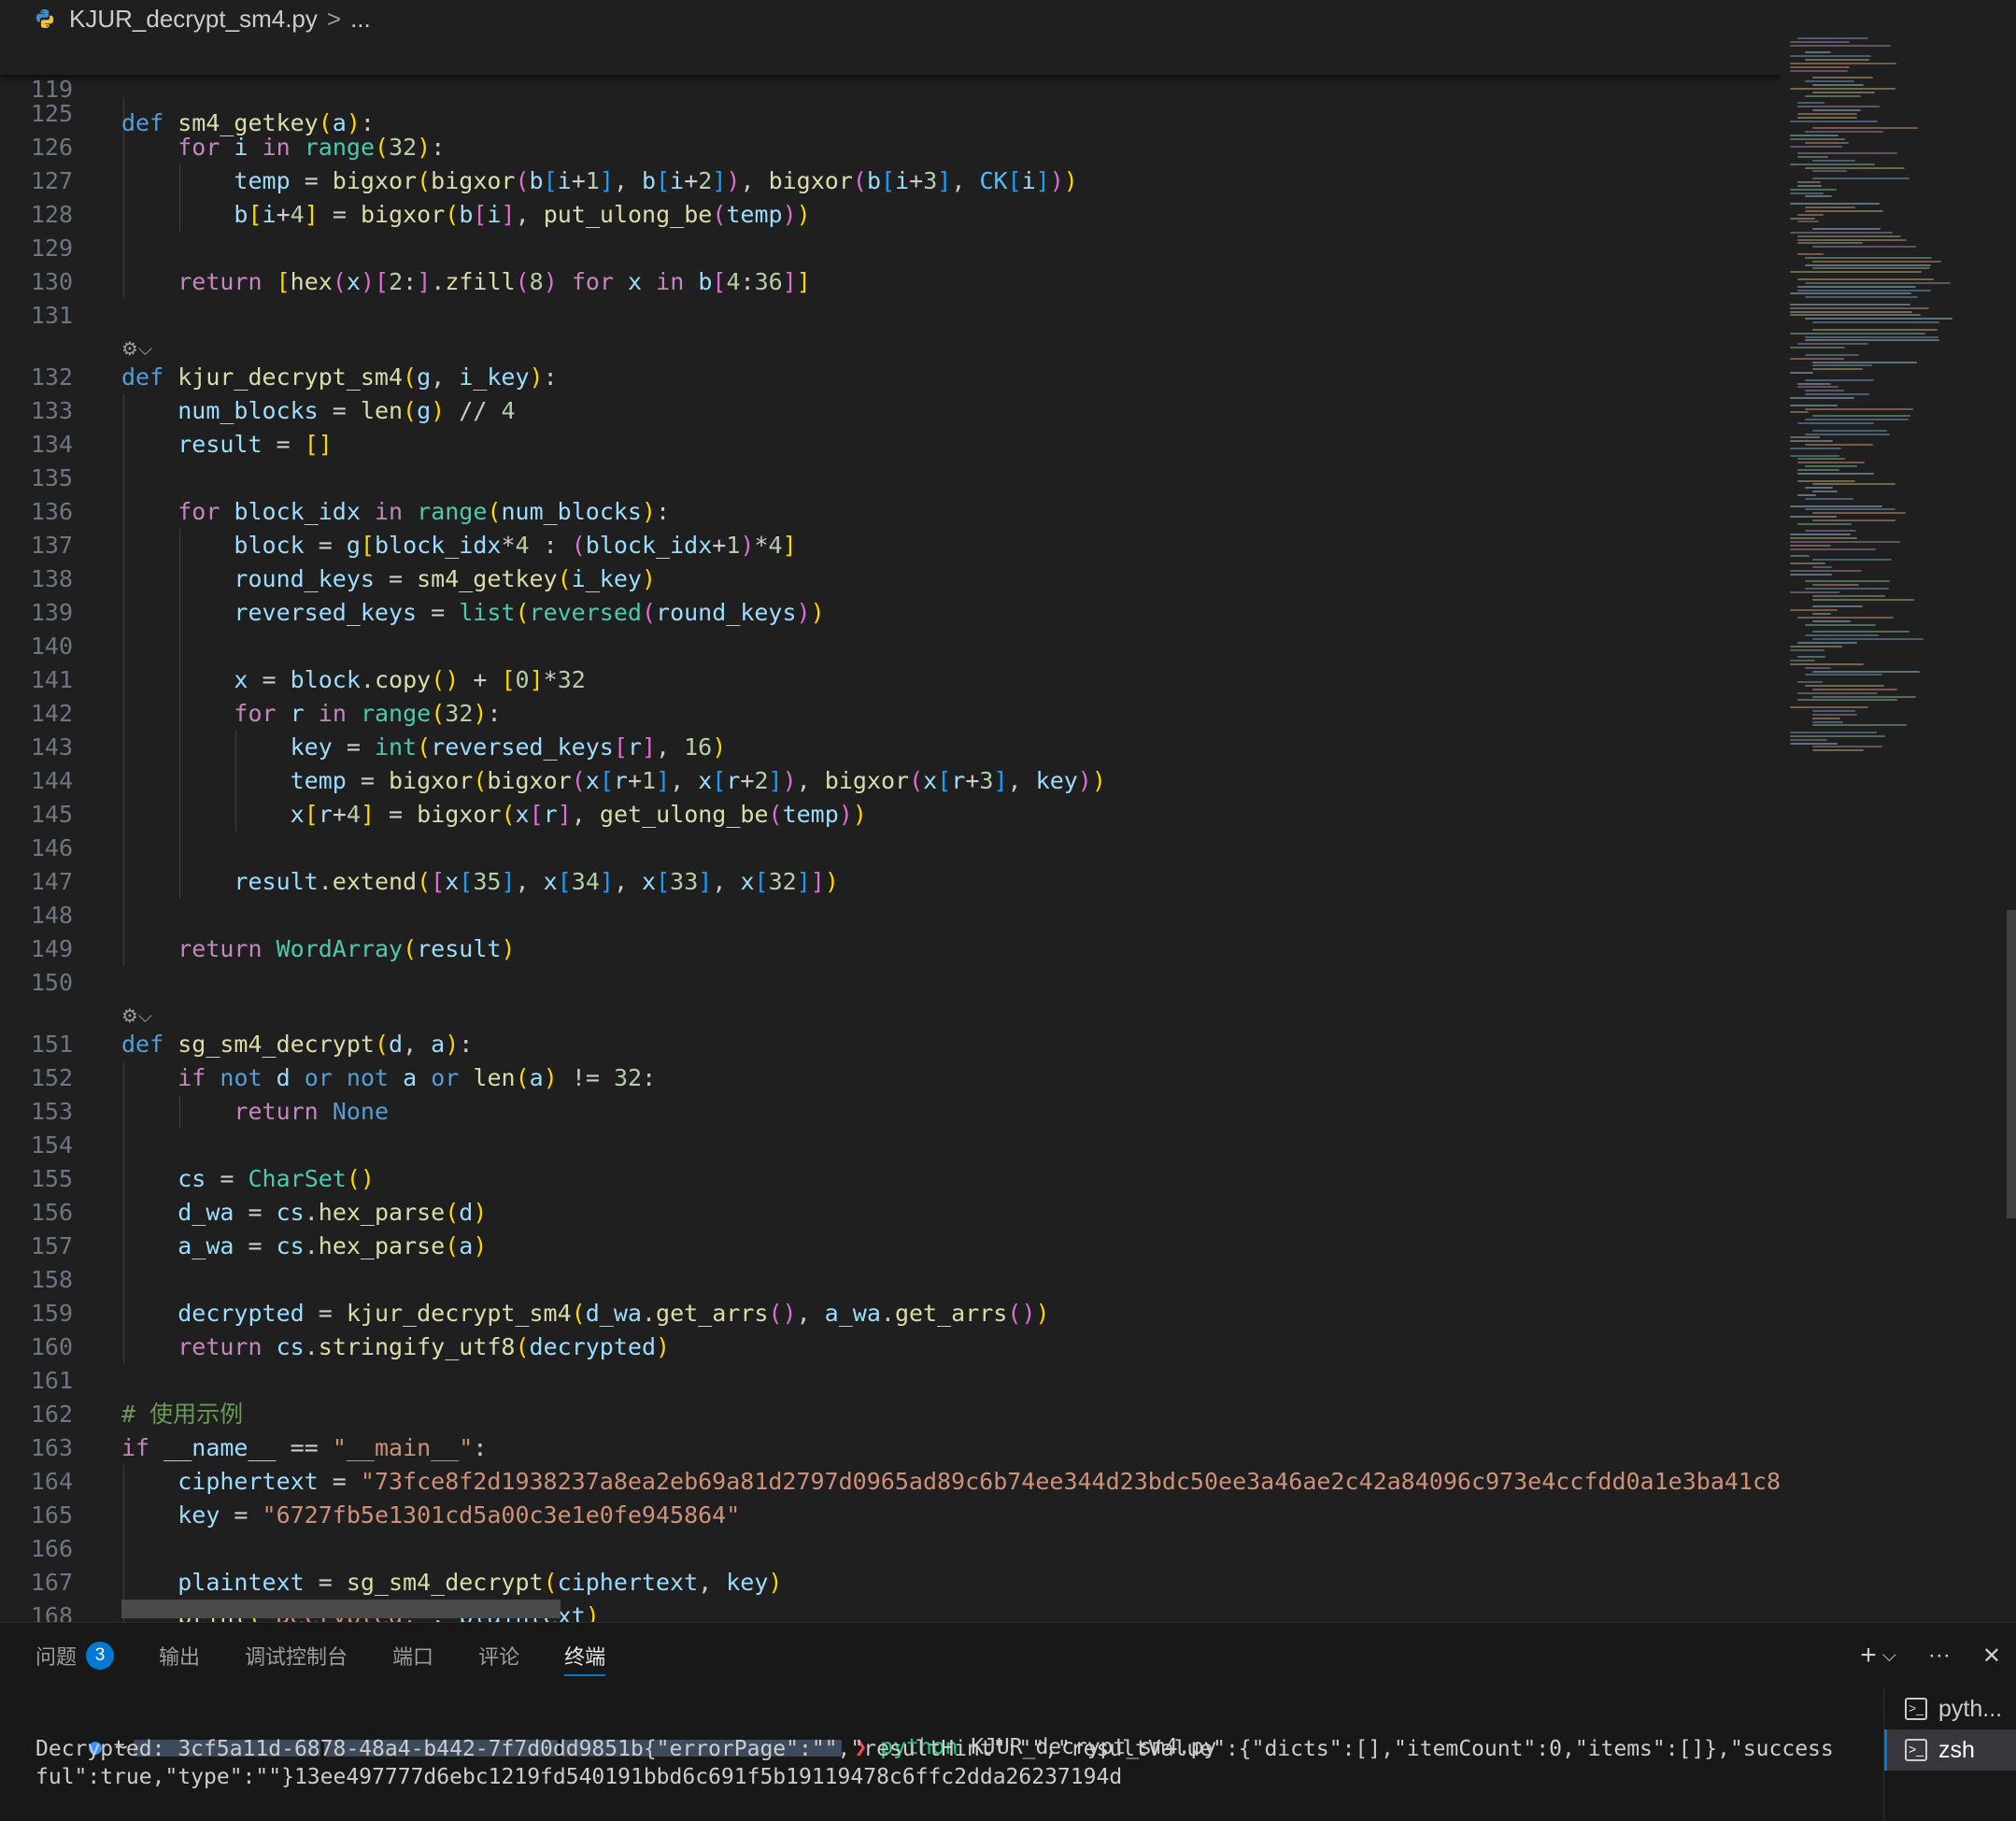 Image resolution: width=2016 pixels, height=1821 pixels. What do you see at coordinates (890, 249) in the screenshot?
I see `code-line: 129` at bounding box center [890, 249].